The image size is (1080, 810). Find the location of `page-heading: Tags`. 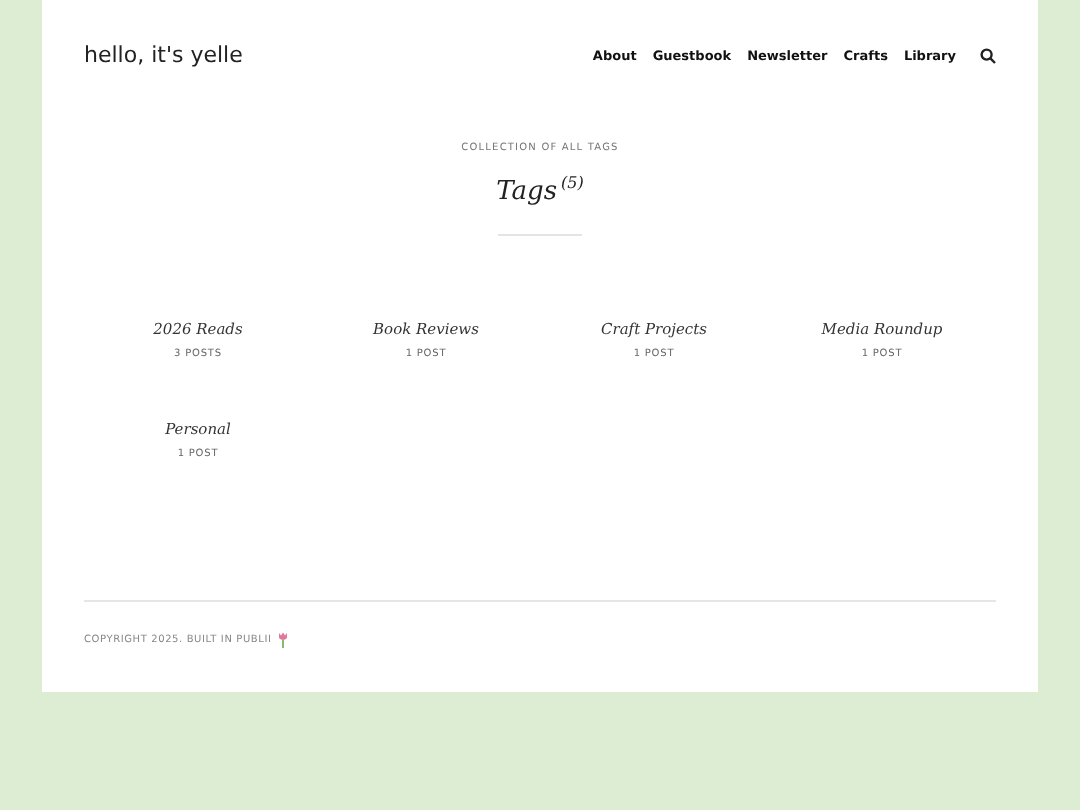

page-heading: Tags is located at coordinates (527, 191).